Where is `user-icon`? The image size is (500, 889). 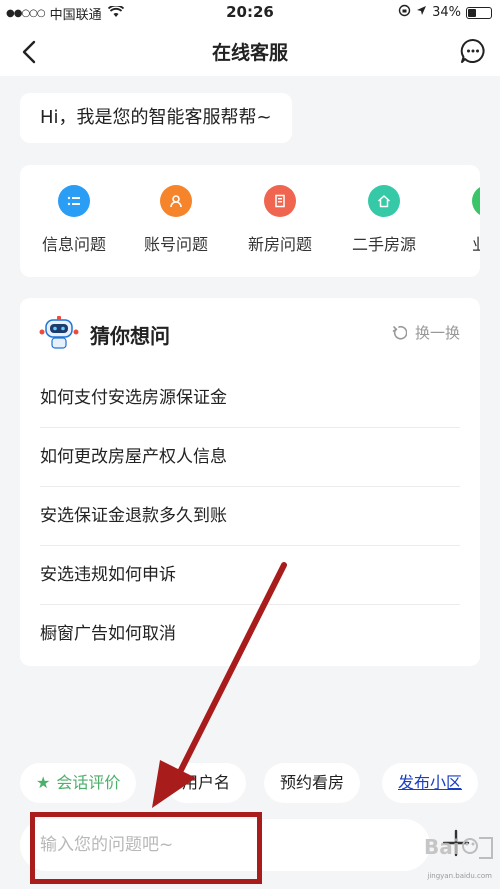
user-icon is located at coordinates (176, 201).